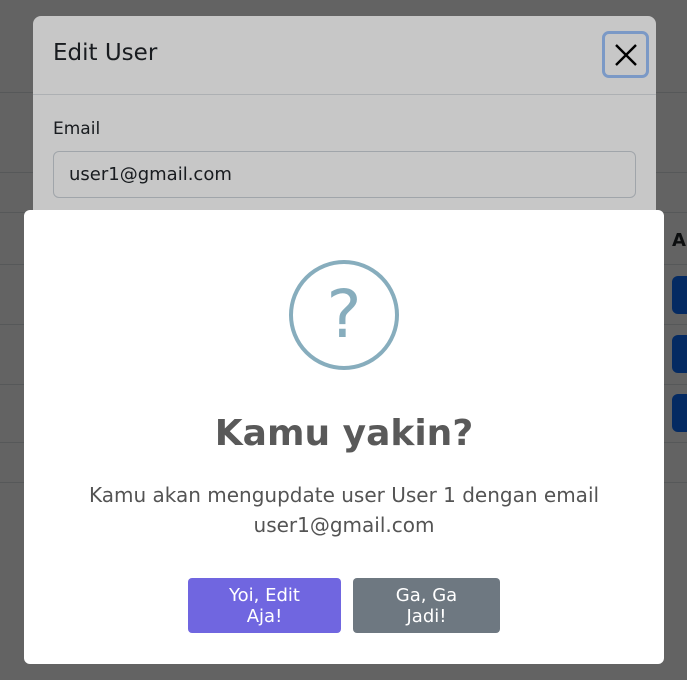 The width and height of the screenshot is (687, 680). What do you see at coordinates (426, 605) in the screenshot?
I see `cancel-button: Ga, Ga Jadi!` at bounding box center [426, 605].